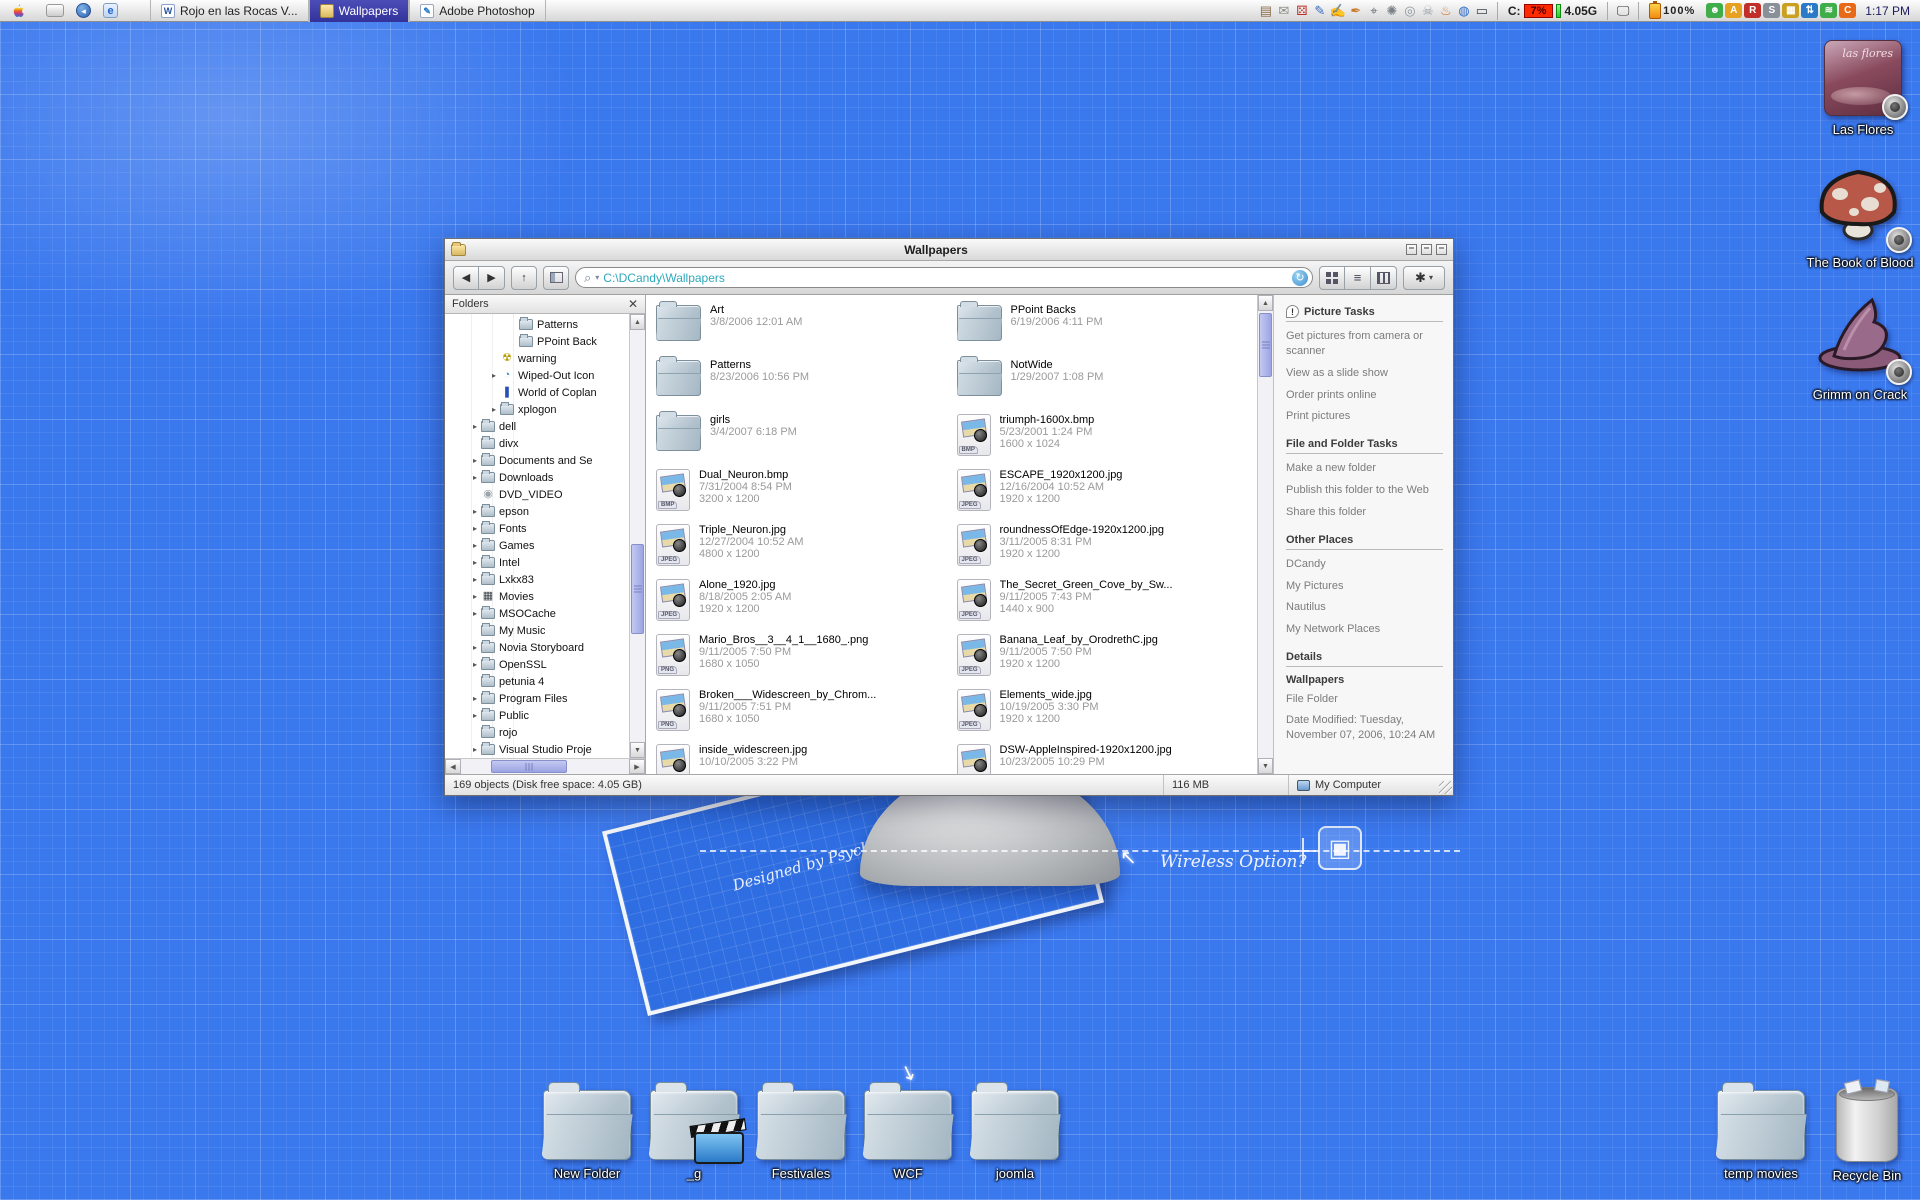 This screenshot has height=1200, width=1920. What do you see at coordinates (556, 277) in the screenshot?
I see `folders-toggle-button` at bounding box center [556, 277].